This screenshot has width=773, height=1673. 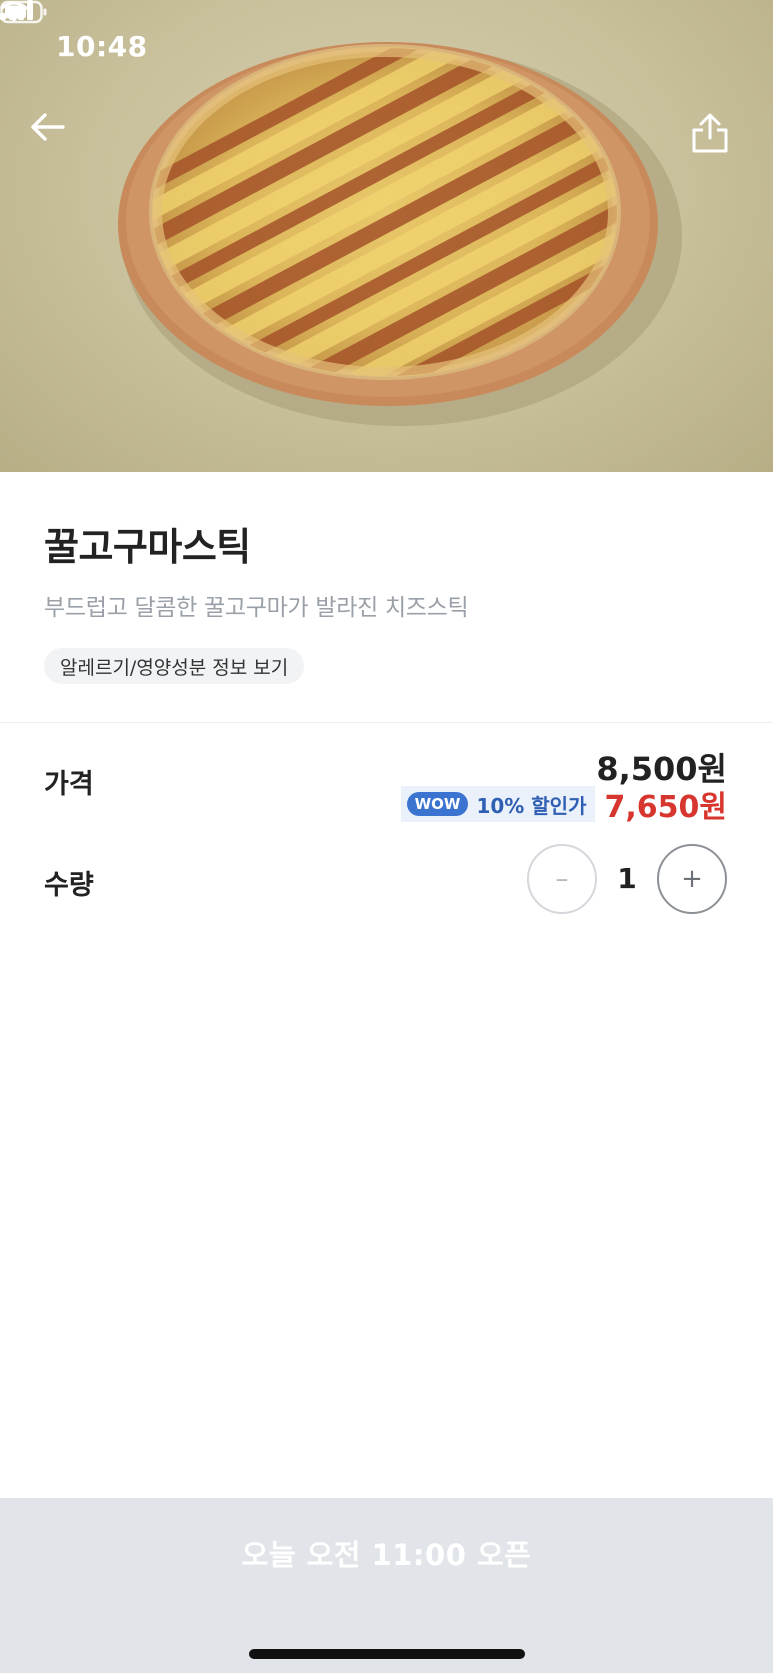 What do you see at coordinates (256, 608) in the screenshot?
I see `product-description: 부드럽고 달콤한 꿀고구마가 발라진 치즈스틱` at bounding box center [256, 608].